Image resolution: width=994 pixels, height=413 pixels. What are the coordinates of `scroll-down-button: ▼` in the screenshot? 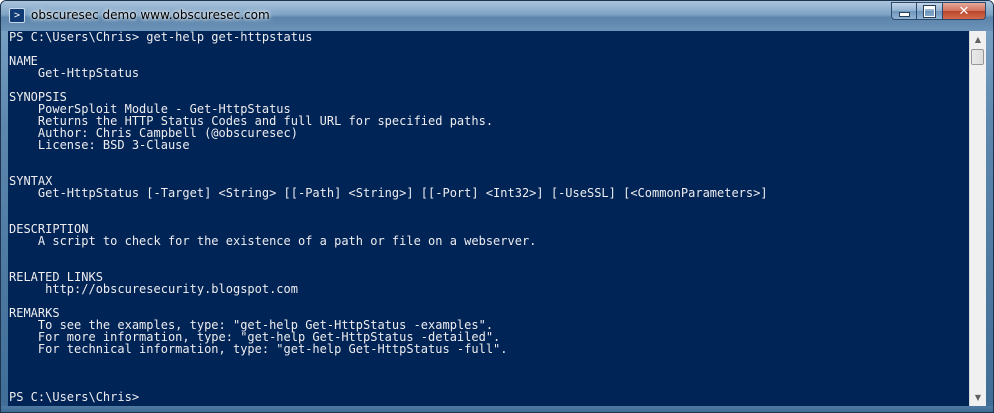 It's located at (978, 397).